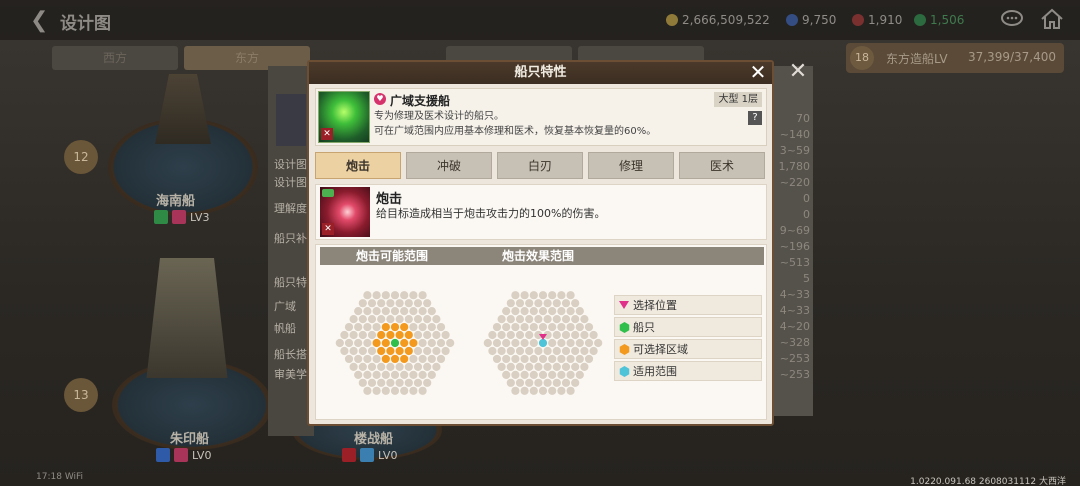 The width and height of the screenshot is (1080, 486). What do you see at coordinates (374, 439) in the screenshot?
I see `ship-name-louzhan: 楼战船` at bounding box center [374, 439].